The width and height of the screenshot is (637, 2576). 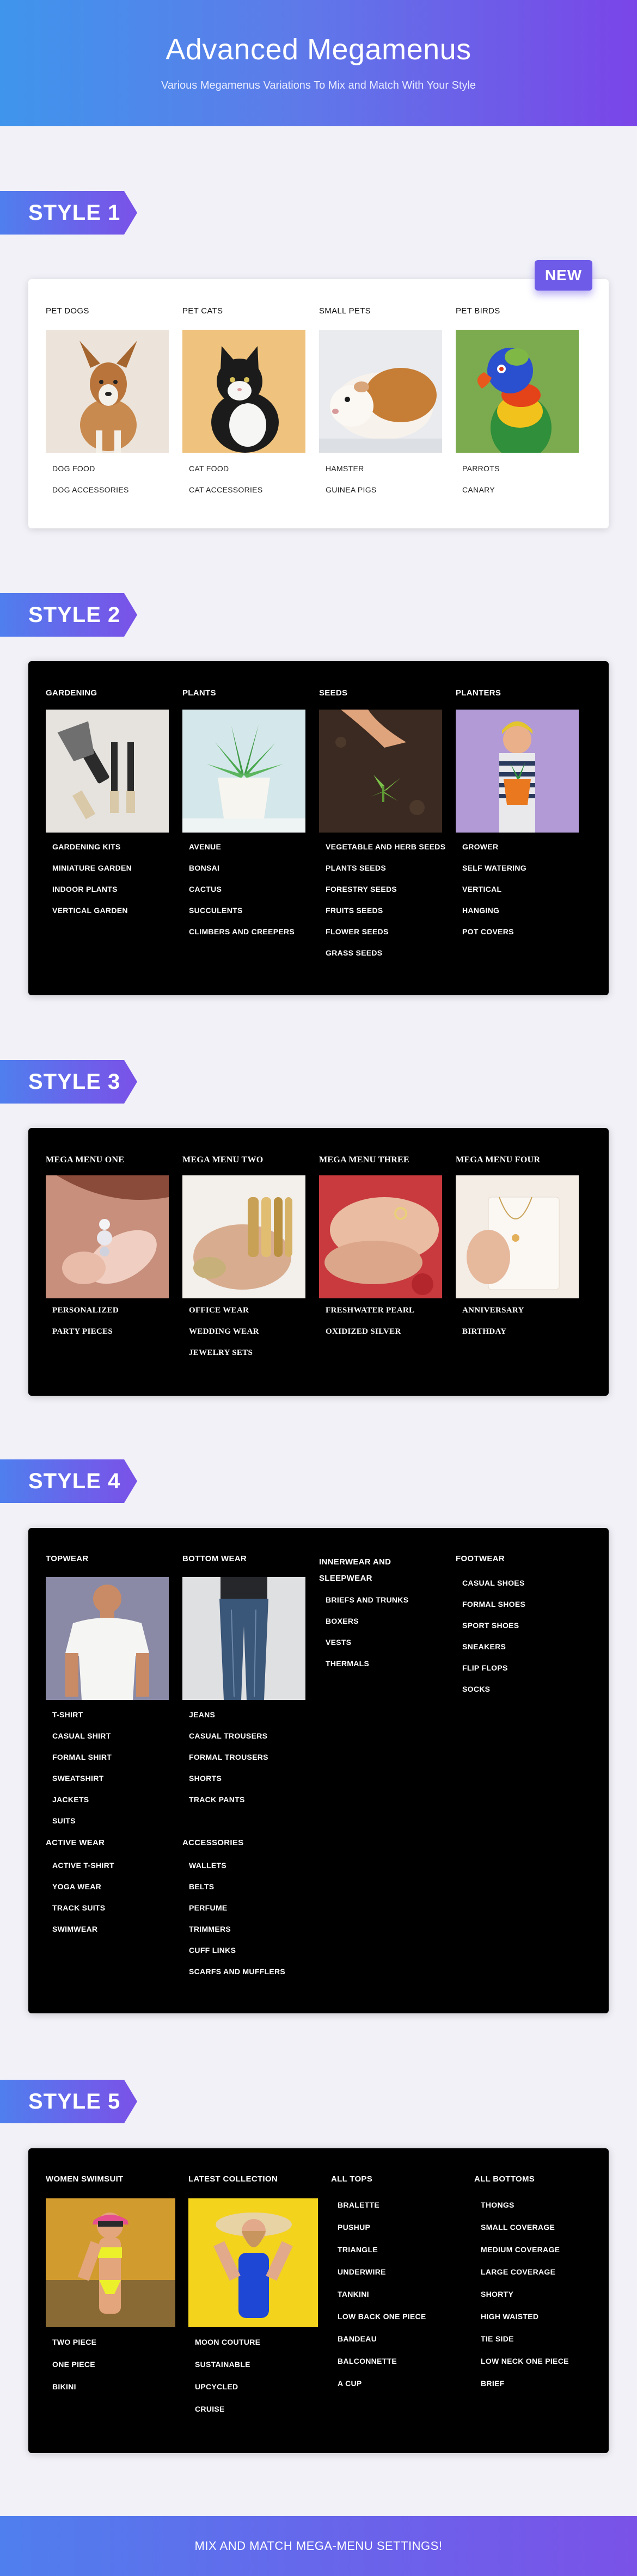 I want to click on menu-link: BRIEF, so click(x=525, y=2390).